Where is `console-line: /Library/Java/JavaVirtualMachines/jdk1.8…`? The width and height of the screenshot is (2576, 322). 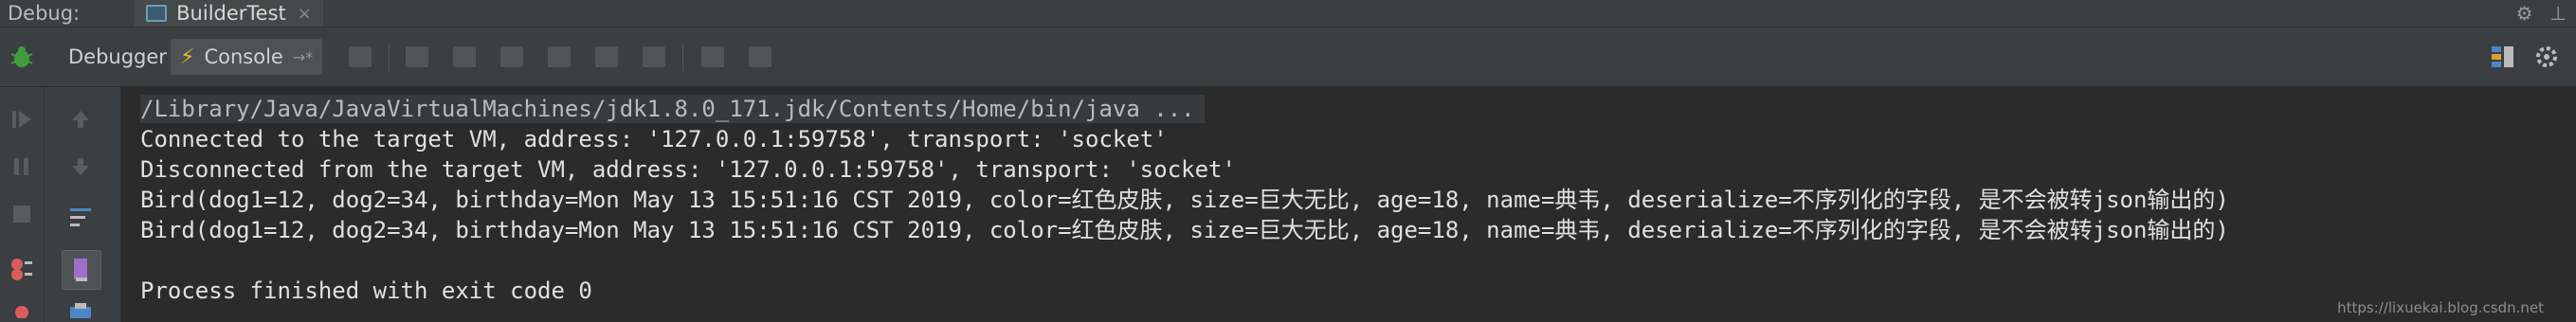
console-line: /Library/Java/JavaVirtualMachines/jdk1.8… is located at coordinates (672, 109).